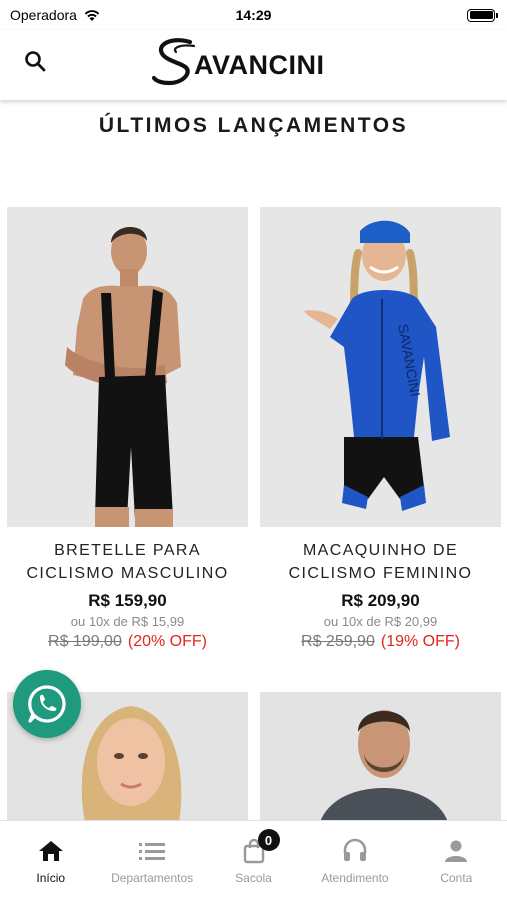 The width and height of the screenshot is (507, 900). I want to click on price-comparison: R$ 259,90 (19% OFF), so click(380, 642).